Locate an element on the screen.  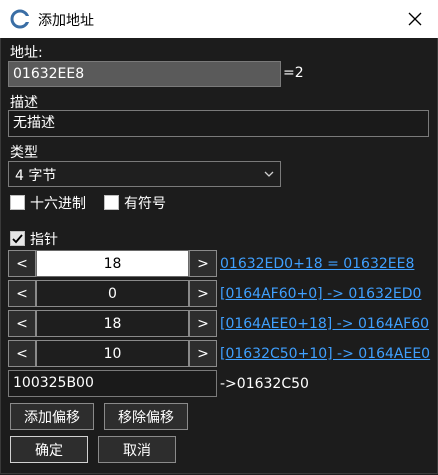
address-label: 地址: is located at coordinates (26, 53).